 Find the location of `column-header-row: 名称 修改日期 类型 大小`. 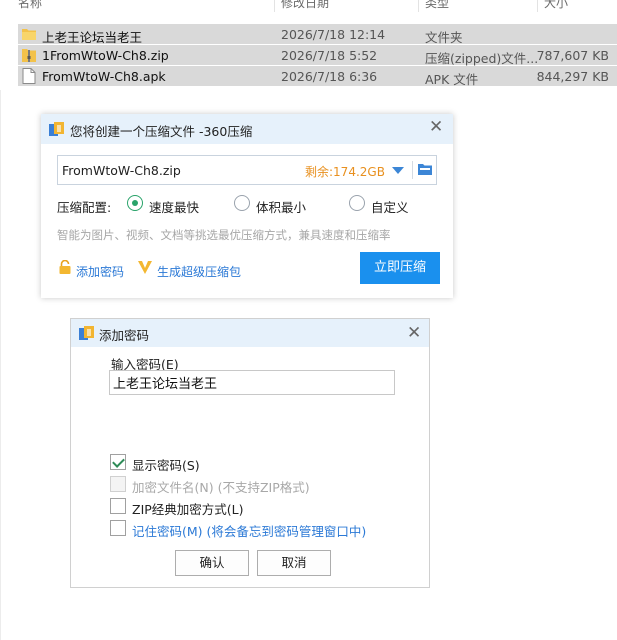

column-header-row: 名称 修改日期 类型 大小 is located at coordinates (308, 6).